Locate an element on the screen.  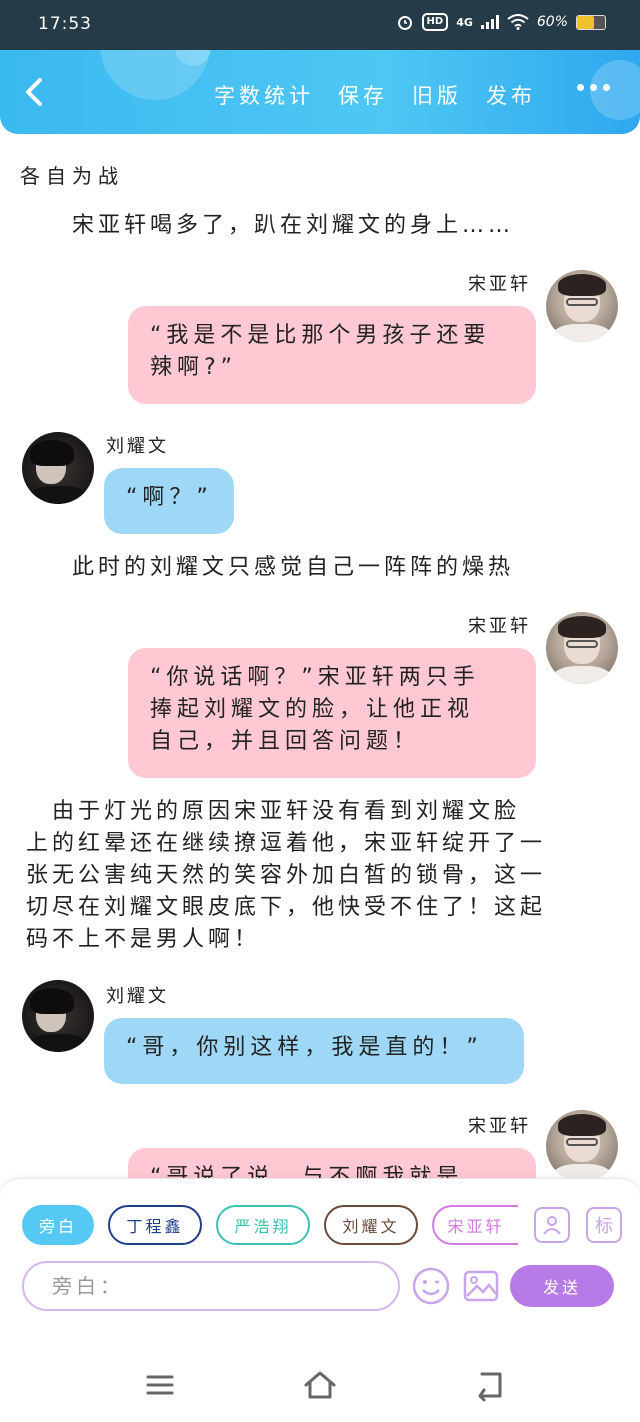
narration-line: 由于灯光的原因宋亚轩没有看到刘耀文脸 is located at coordinates (273, 811).